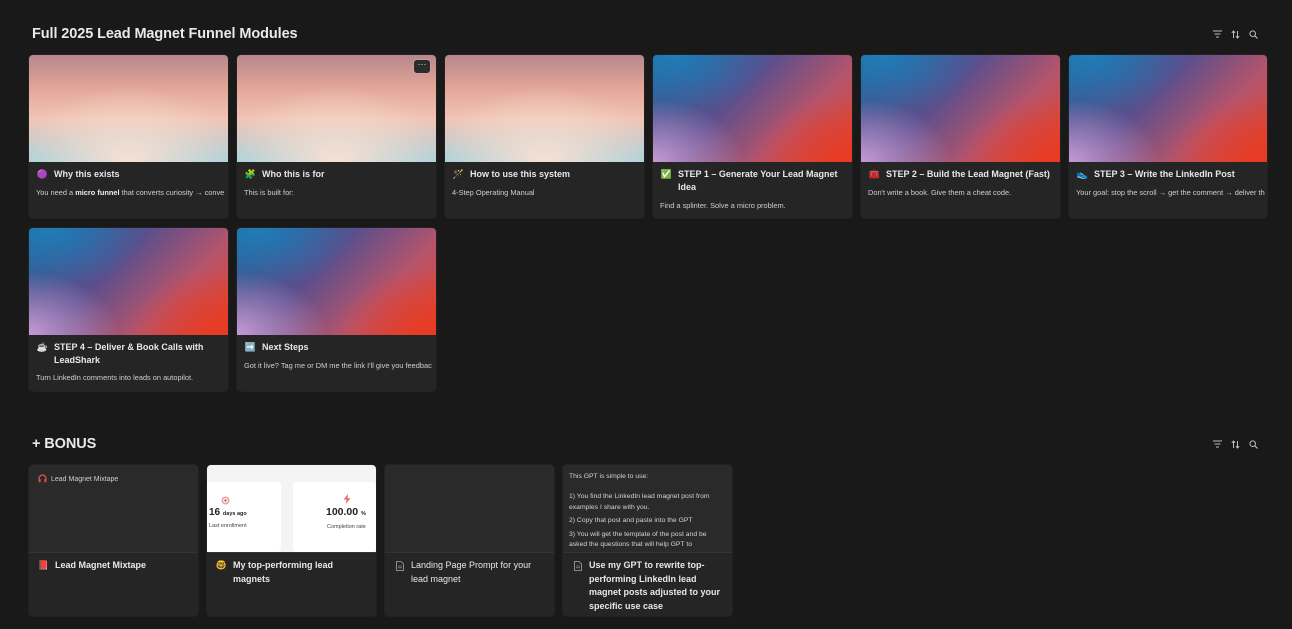 The width and height of the screenshot is (1292, 629). What do you see at coordinates (42, 174) in the screenshot?
I see `purple-circle-icon: 🟣` at bounding box center [42, 174].